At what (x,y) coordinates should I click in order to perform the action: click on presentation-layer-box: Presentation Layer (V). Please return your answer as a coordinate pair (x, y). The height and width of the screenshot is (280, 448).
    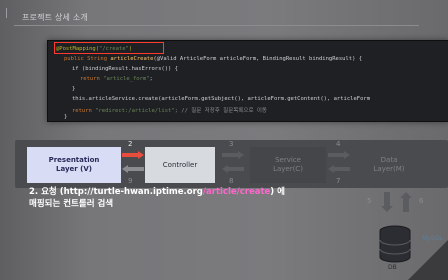
    Looking at the image, I should click on (74, 165).